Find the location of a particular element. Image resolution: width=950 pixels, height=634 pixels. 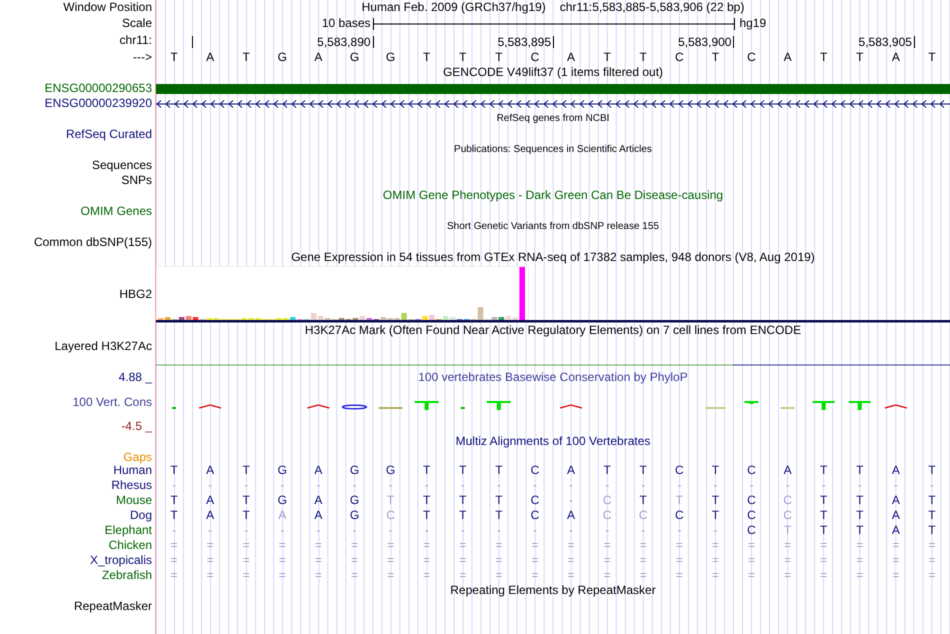

track-label: SNPs is located at coordinates (136, 180).